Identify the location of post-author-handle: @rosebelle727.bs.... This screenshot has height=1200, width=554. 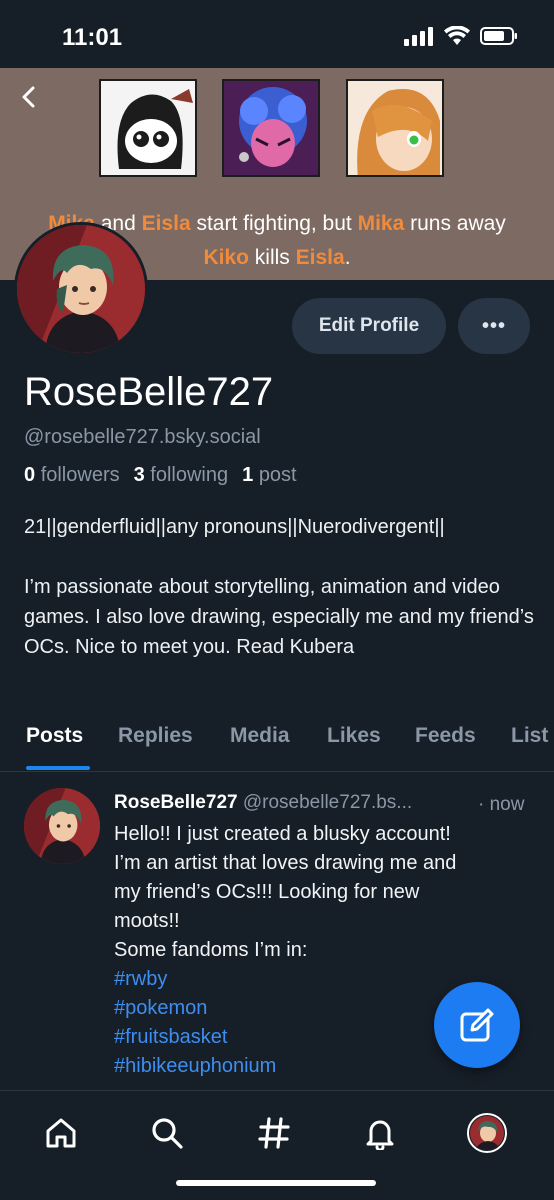
(327, 802).